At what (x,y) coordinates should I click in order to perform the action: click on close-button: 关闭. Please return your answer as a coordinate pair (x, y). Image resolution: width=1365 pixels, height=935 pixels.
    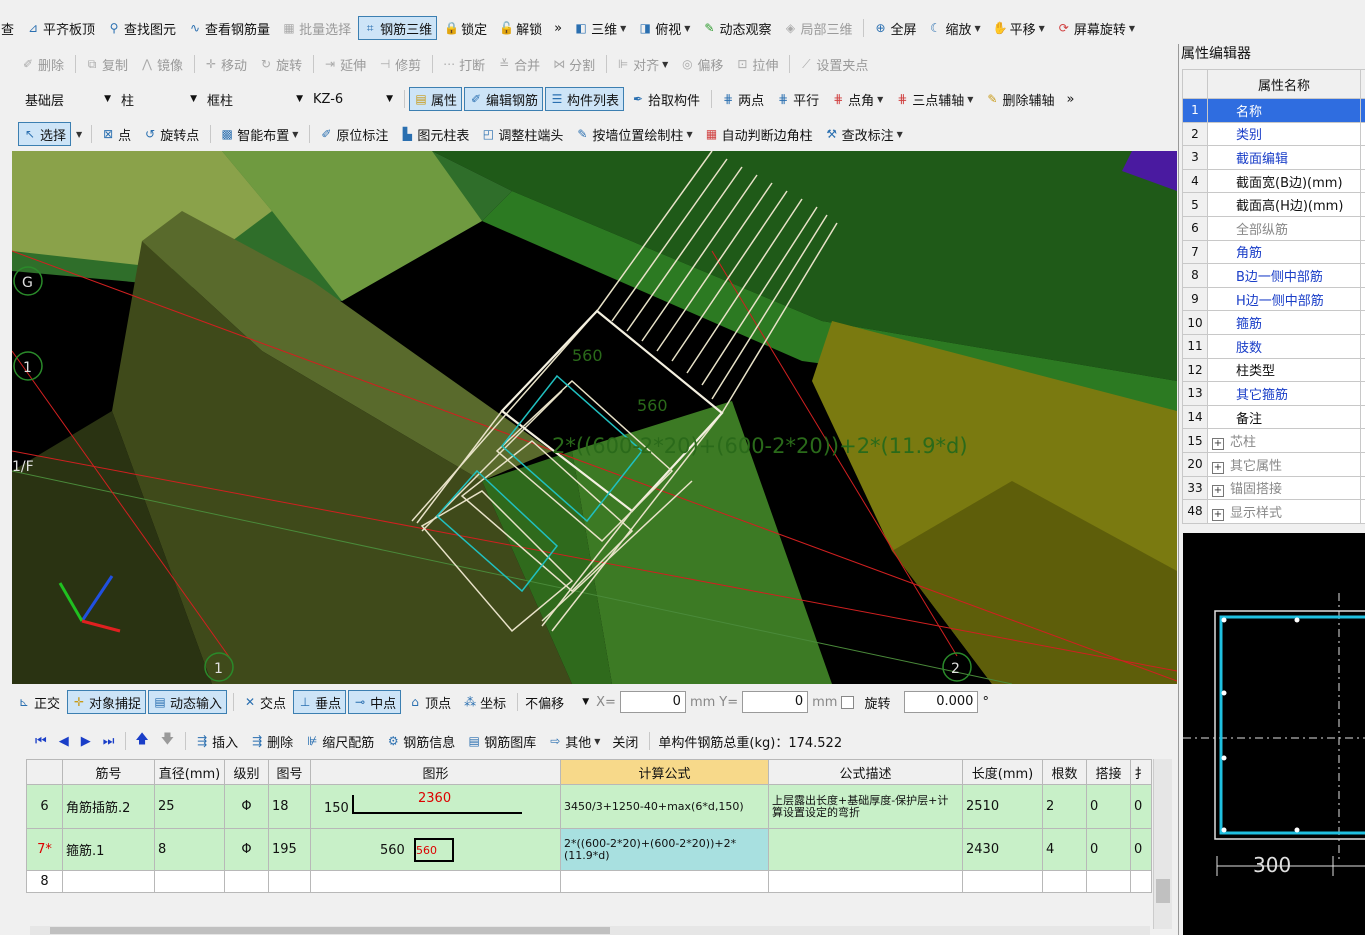
    Looking at the image, I should click on (625, 741).